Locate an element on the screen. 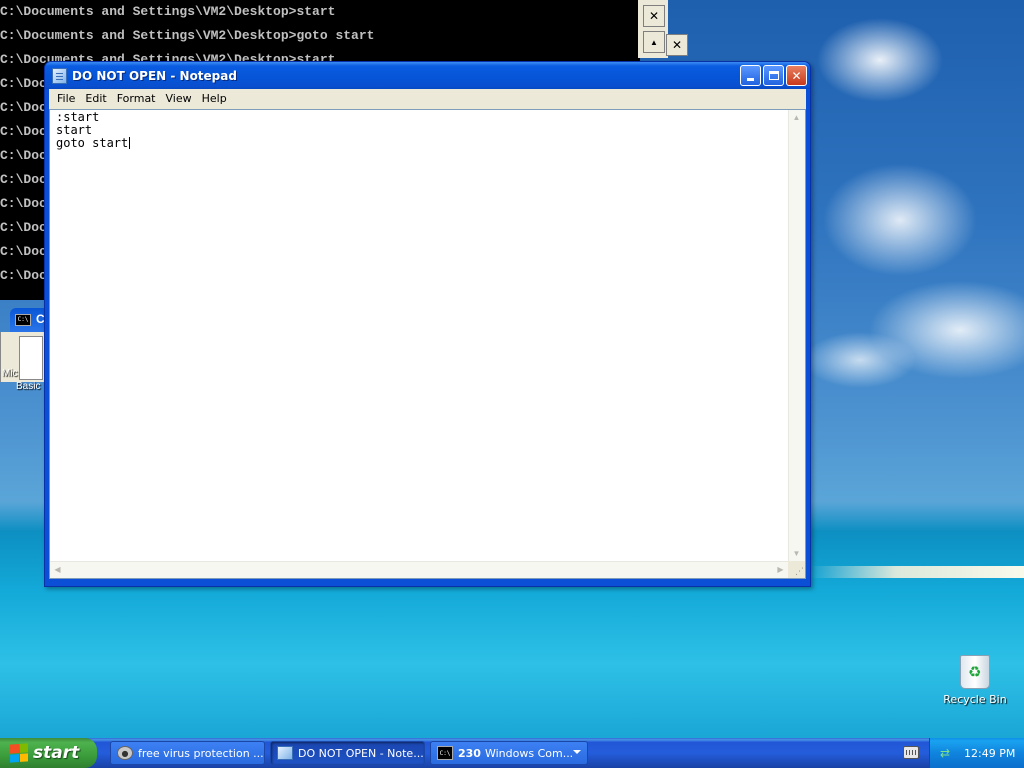 This screenshot has height=768, width=1024. menu-edit: Edit is located at coordinates (95, 99).